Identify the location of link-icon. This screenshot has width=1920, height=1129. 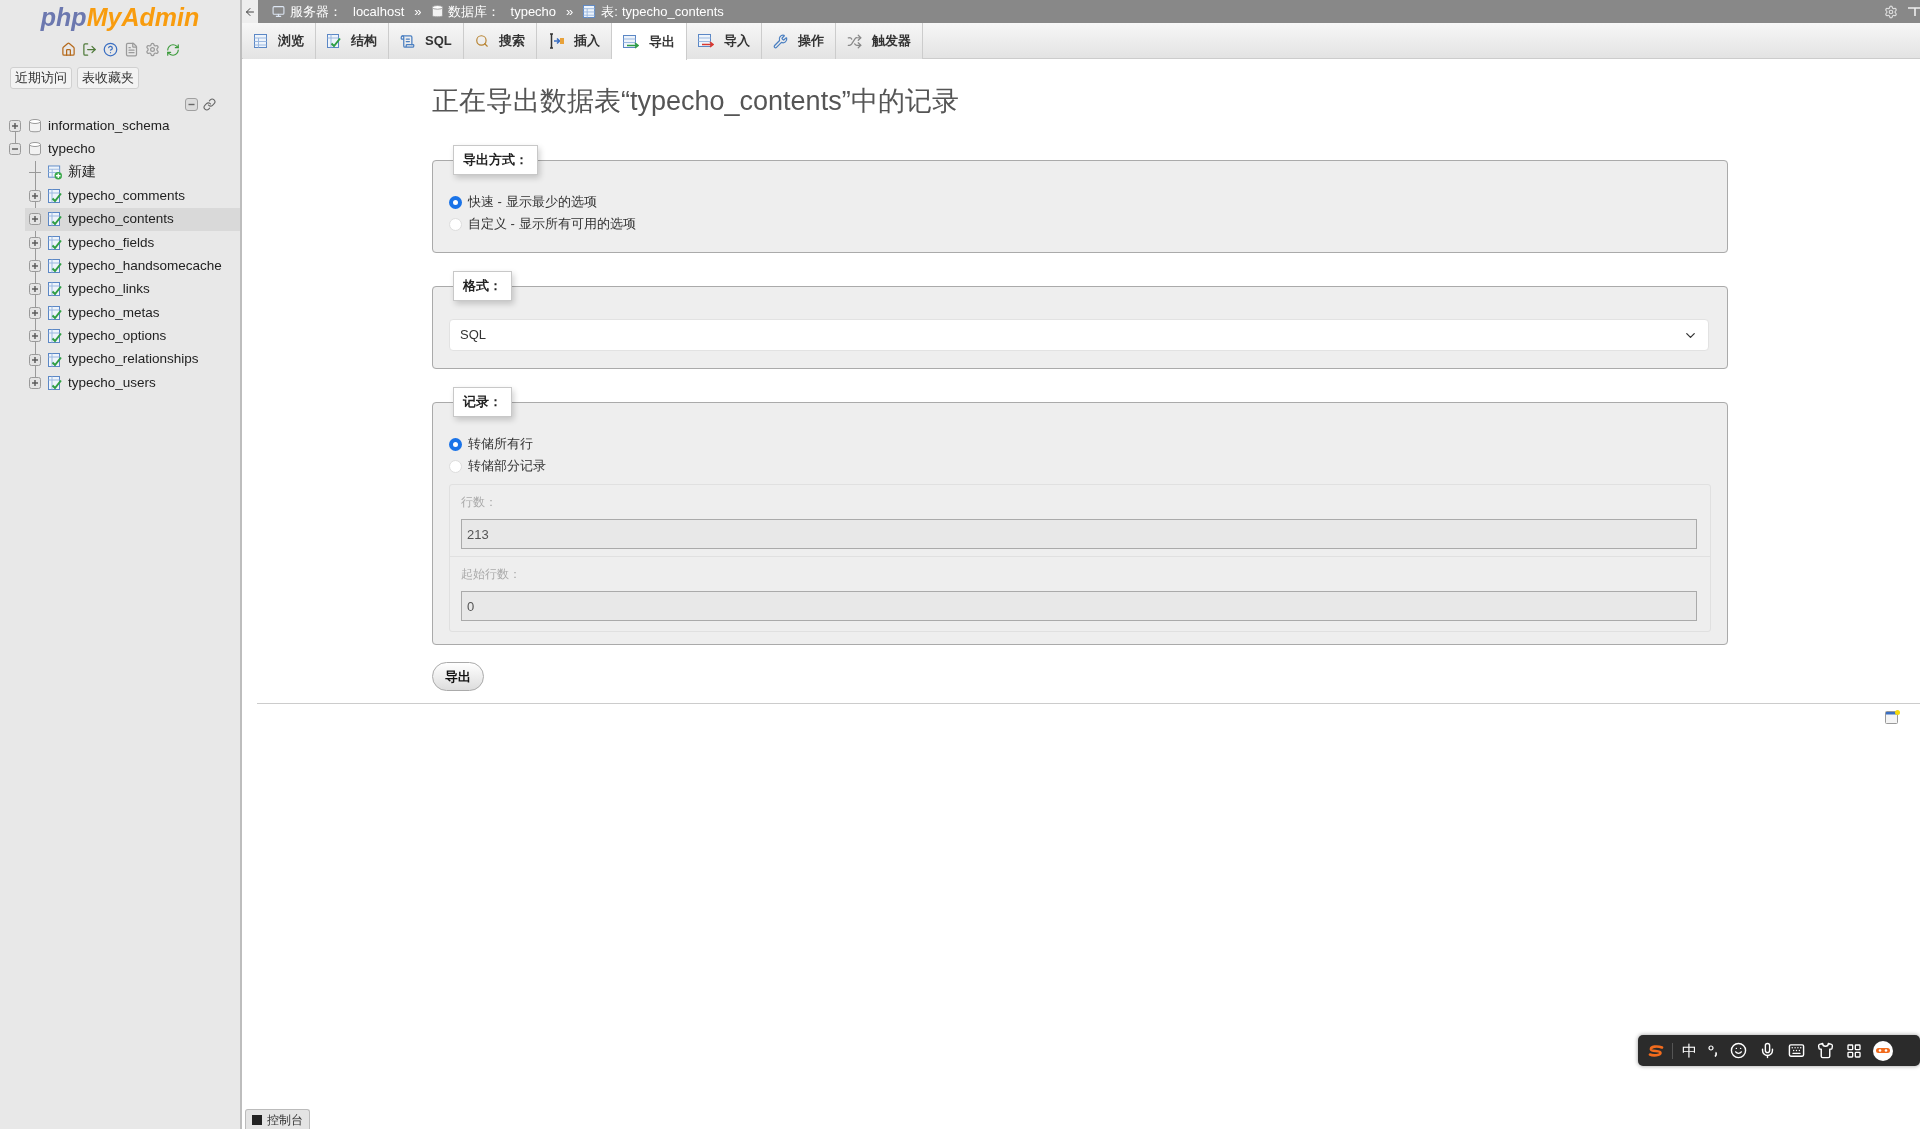
(209, 104).